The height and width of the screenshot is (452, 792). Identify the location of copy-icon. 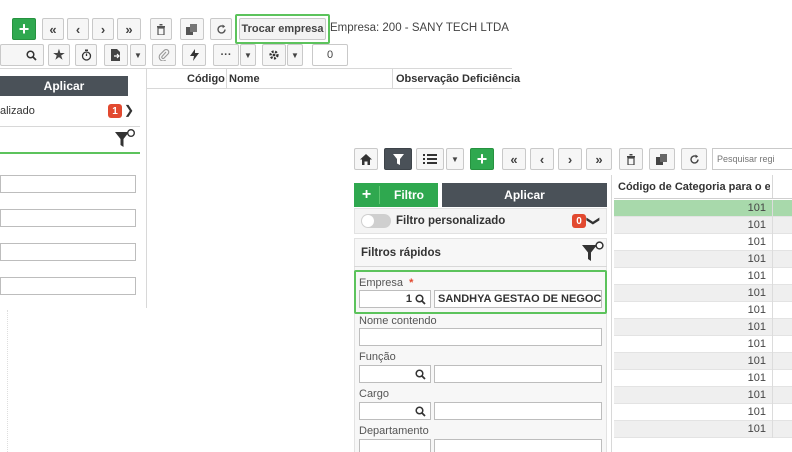
(192, 29).